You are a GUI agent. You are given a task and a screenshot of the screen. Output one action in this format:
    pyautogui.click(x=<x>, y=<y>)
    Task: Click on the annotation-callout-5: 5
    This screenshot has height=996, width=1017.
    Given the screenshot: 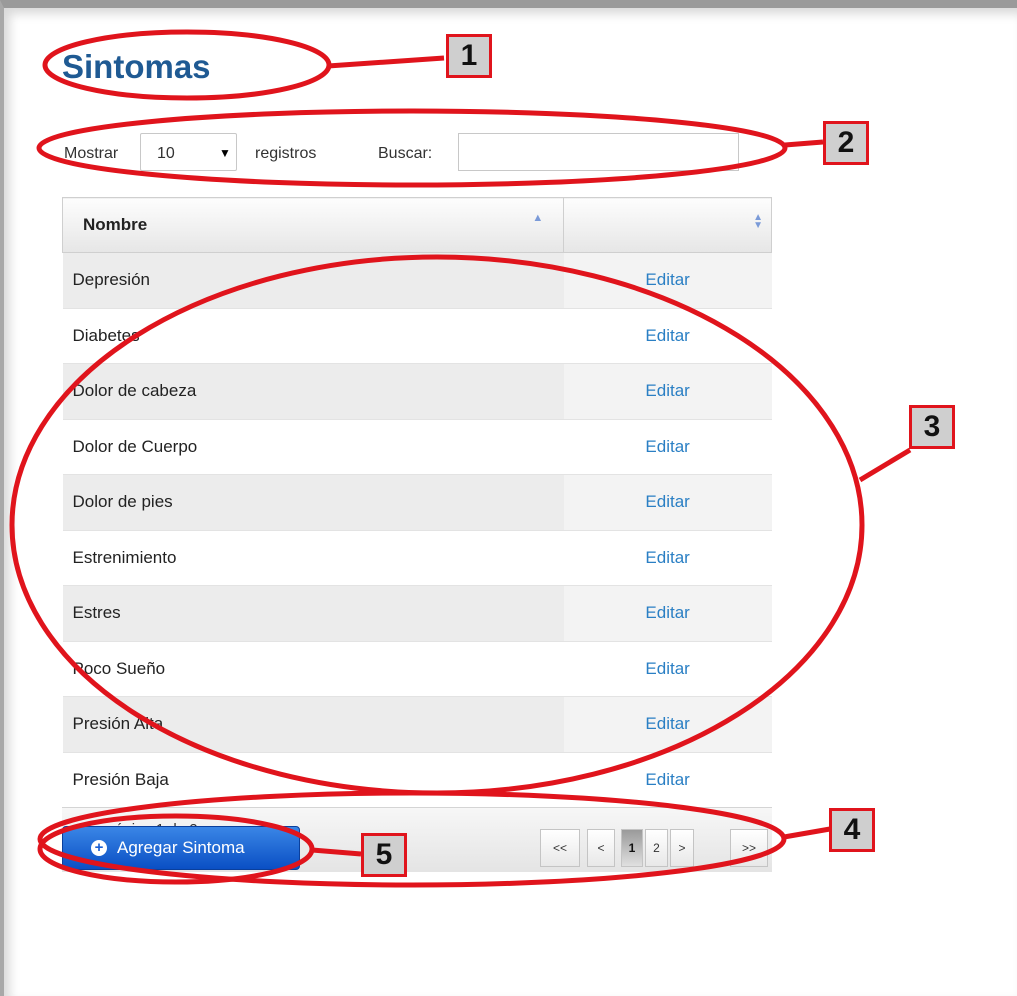 What is the action you would take?
    pyautogui.click(x=384, y=855)
    